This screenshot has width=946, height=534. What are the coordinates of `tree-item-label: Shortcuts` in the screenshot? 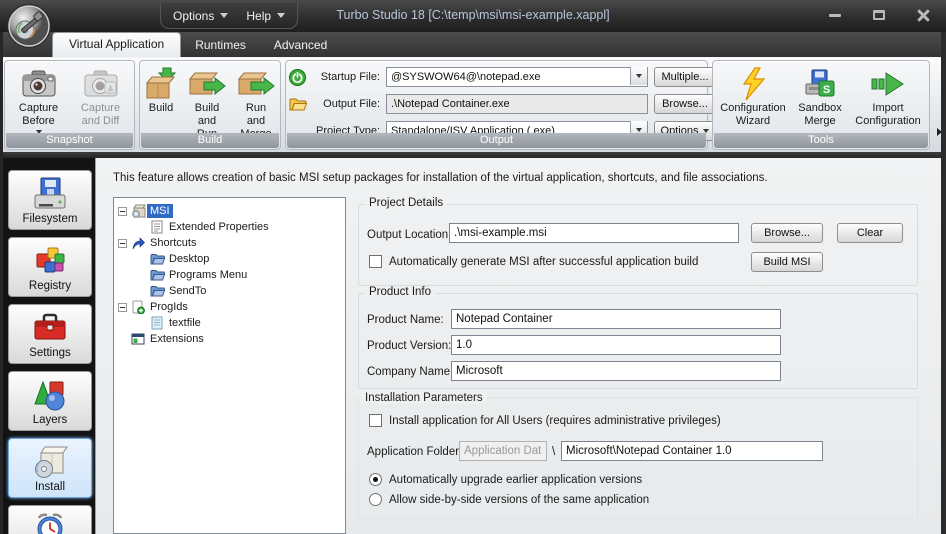 It's located at (173, 243).